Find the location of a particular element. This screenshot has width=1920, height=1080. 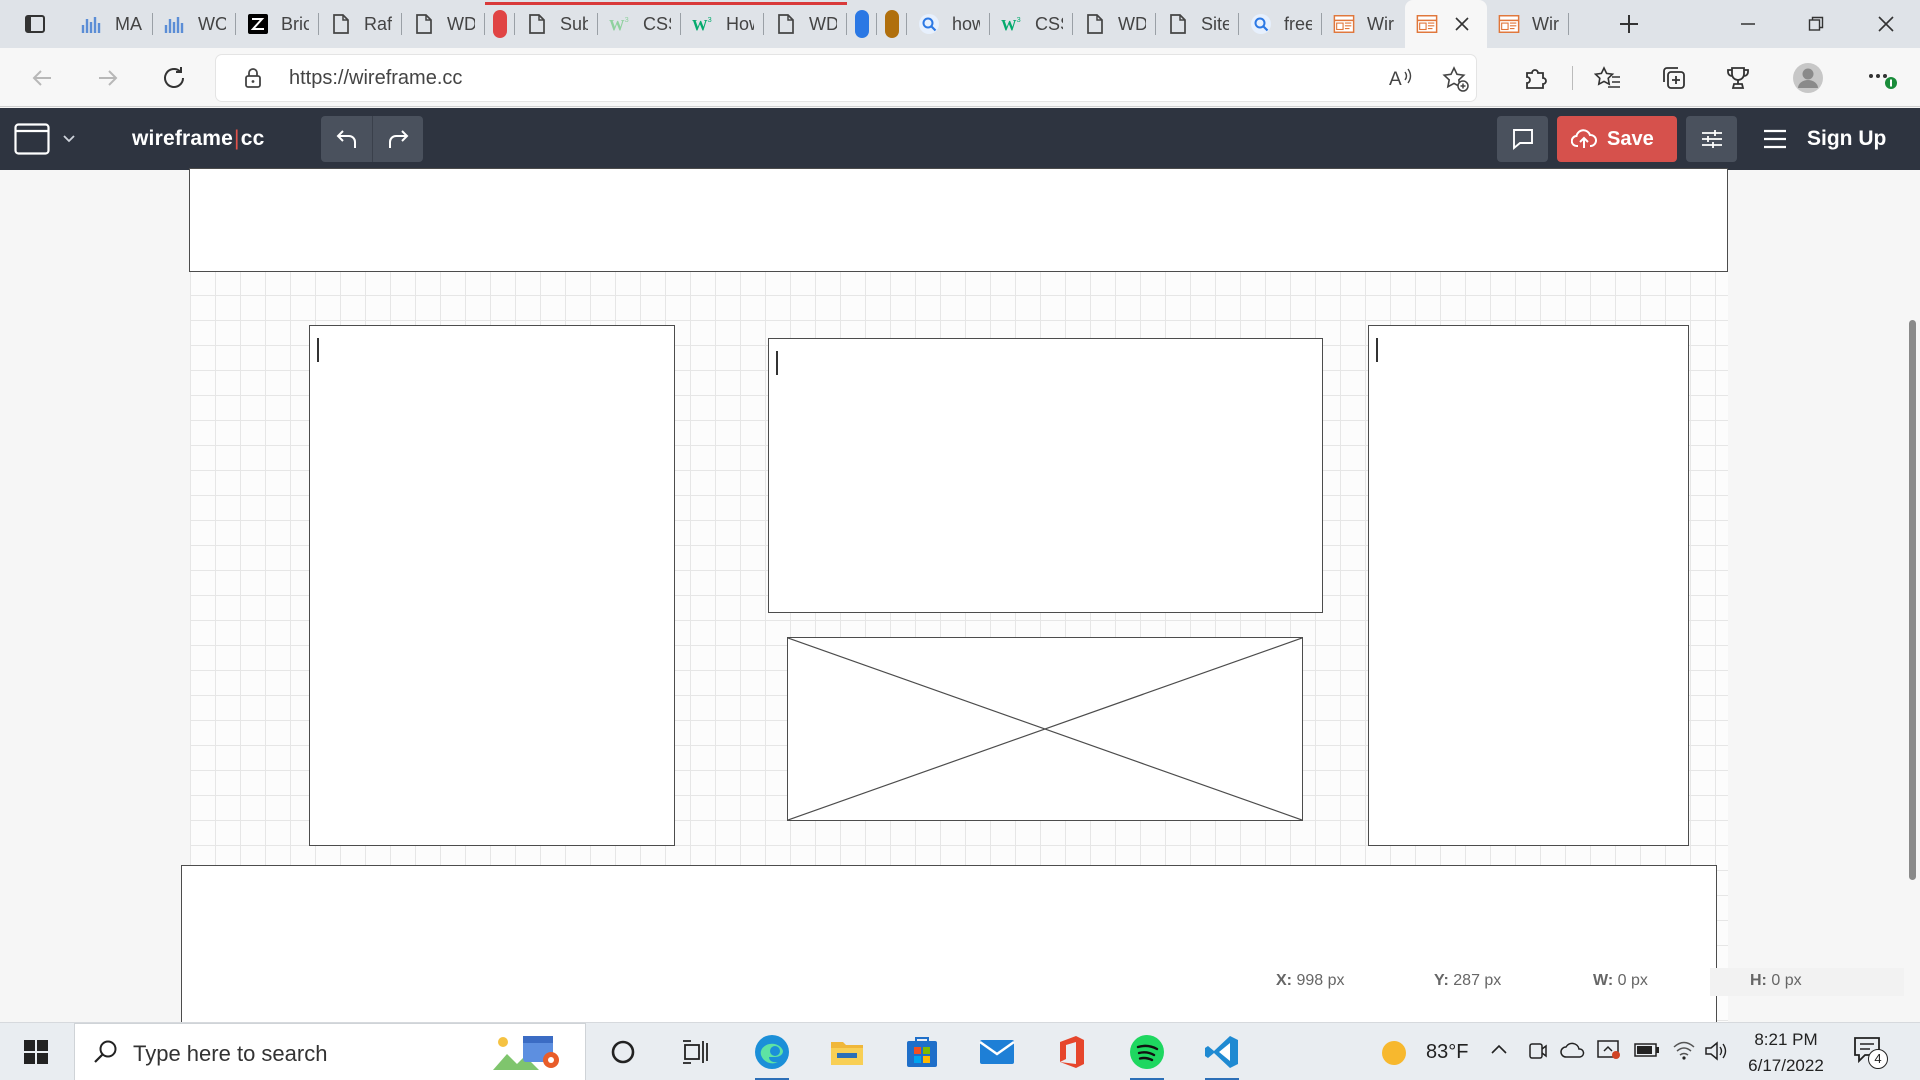

favorite-add-icon is located at coordinates (1456, 79).